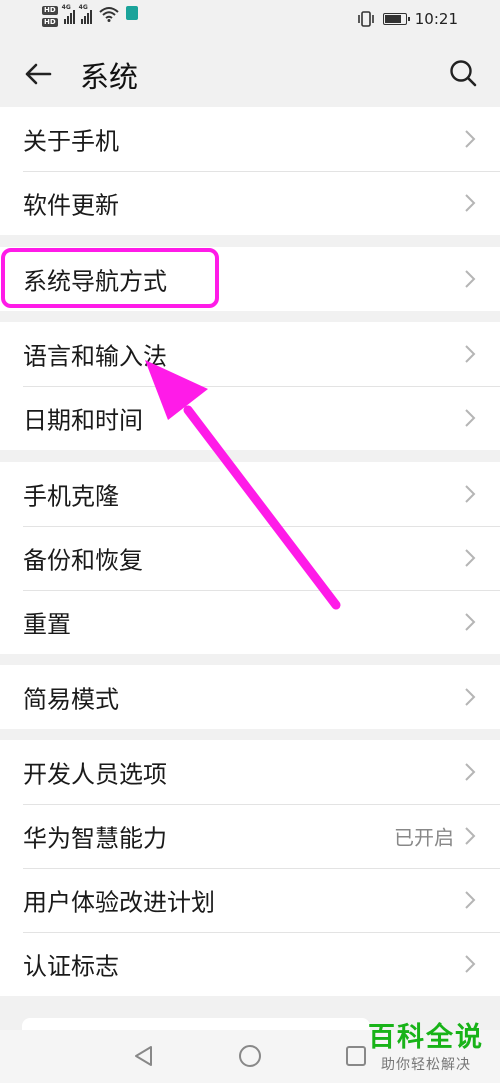 The image size is (500, 1083). Describe the element at coordinates (71, 496) in the screenshot. I see `settings-item-label: 手机克隆` at that location.